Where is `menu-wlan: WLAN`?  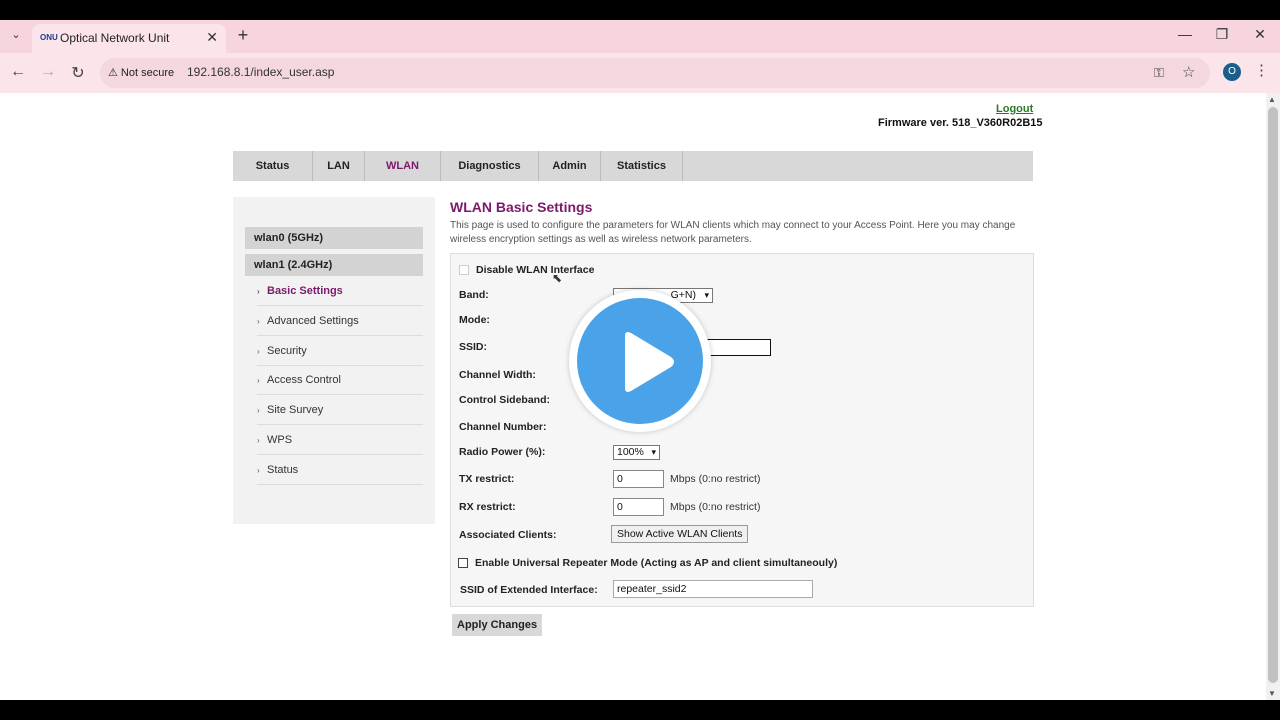 menu-wlan: WLAN is located at coordinates (403, 166).